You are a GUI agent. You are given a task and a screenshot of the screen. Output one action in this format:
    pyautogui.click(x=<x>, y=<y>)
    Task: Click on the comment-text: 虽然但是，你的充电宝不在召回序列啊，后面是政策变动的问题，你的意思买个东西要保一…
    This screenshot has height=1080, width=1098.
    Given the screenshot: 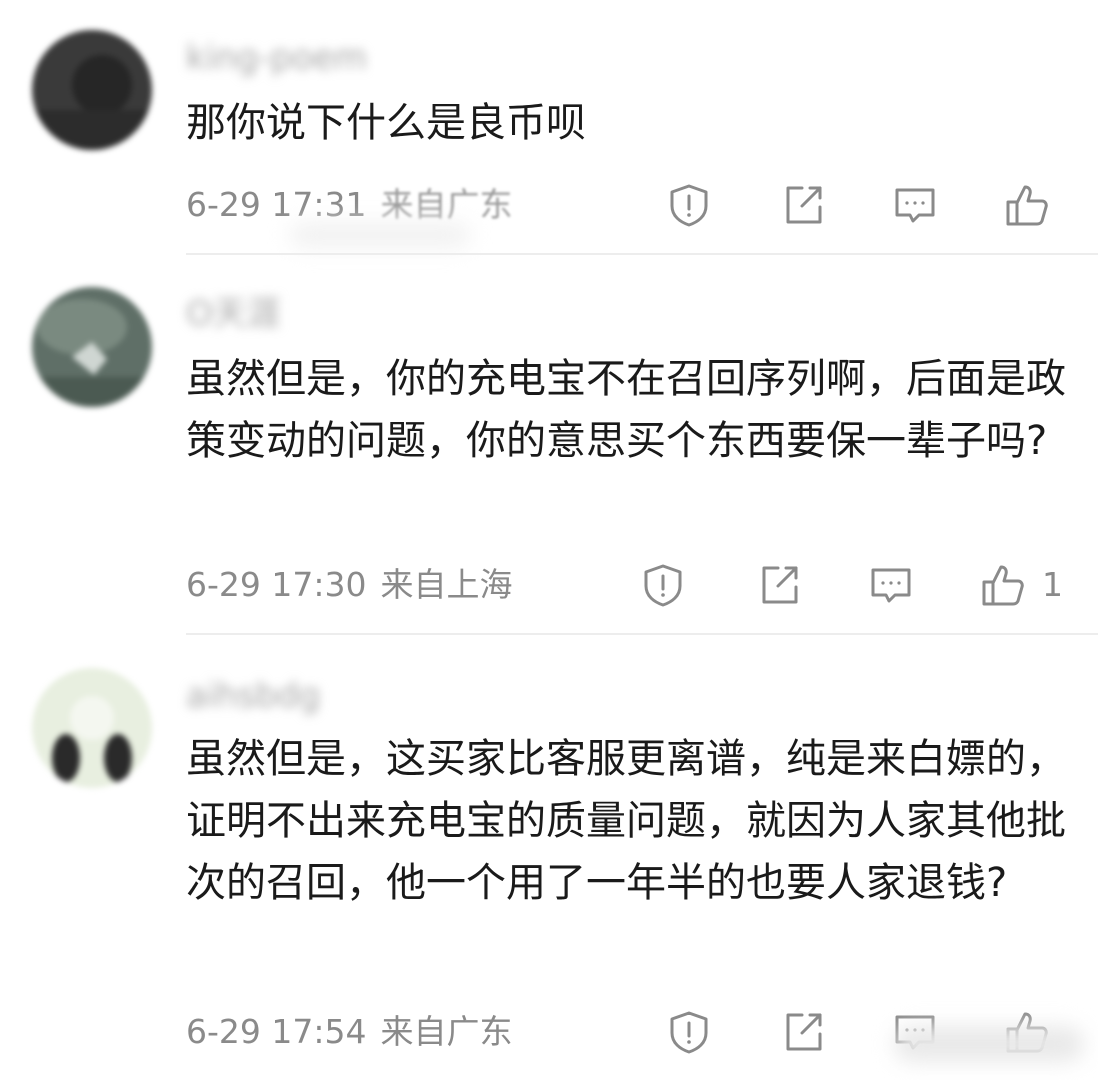 What is the action you would take?
    pyautogui.click(x=626, y=410)
    